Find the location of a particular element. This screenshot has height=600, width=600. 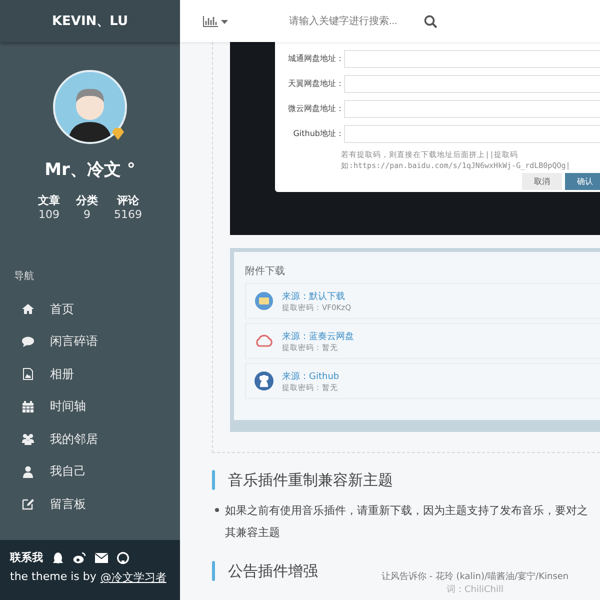

calendar-icon is located at coordinates (28, 406).